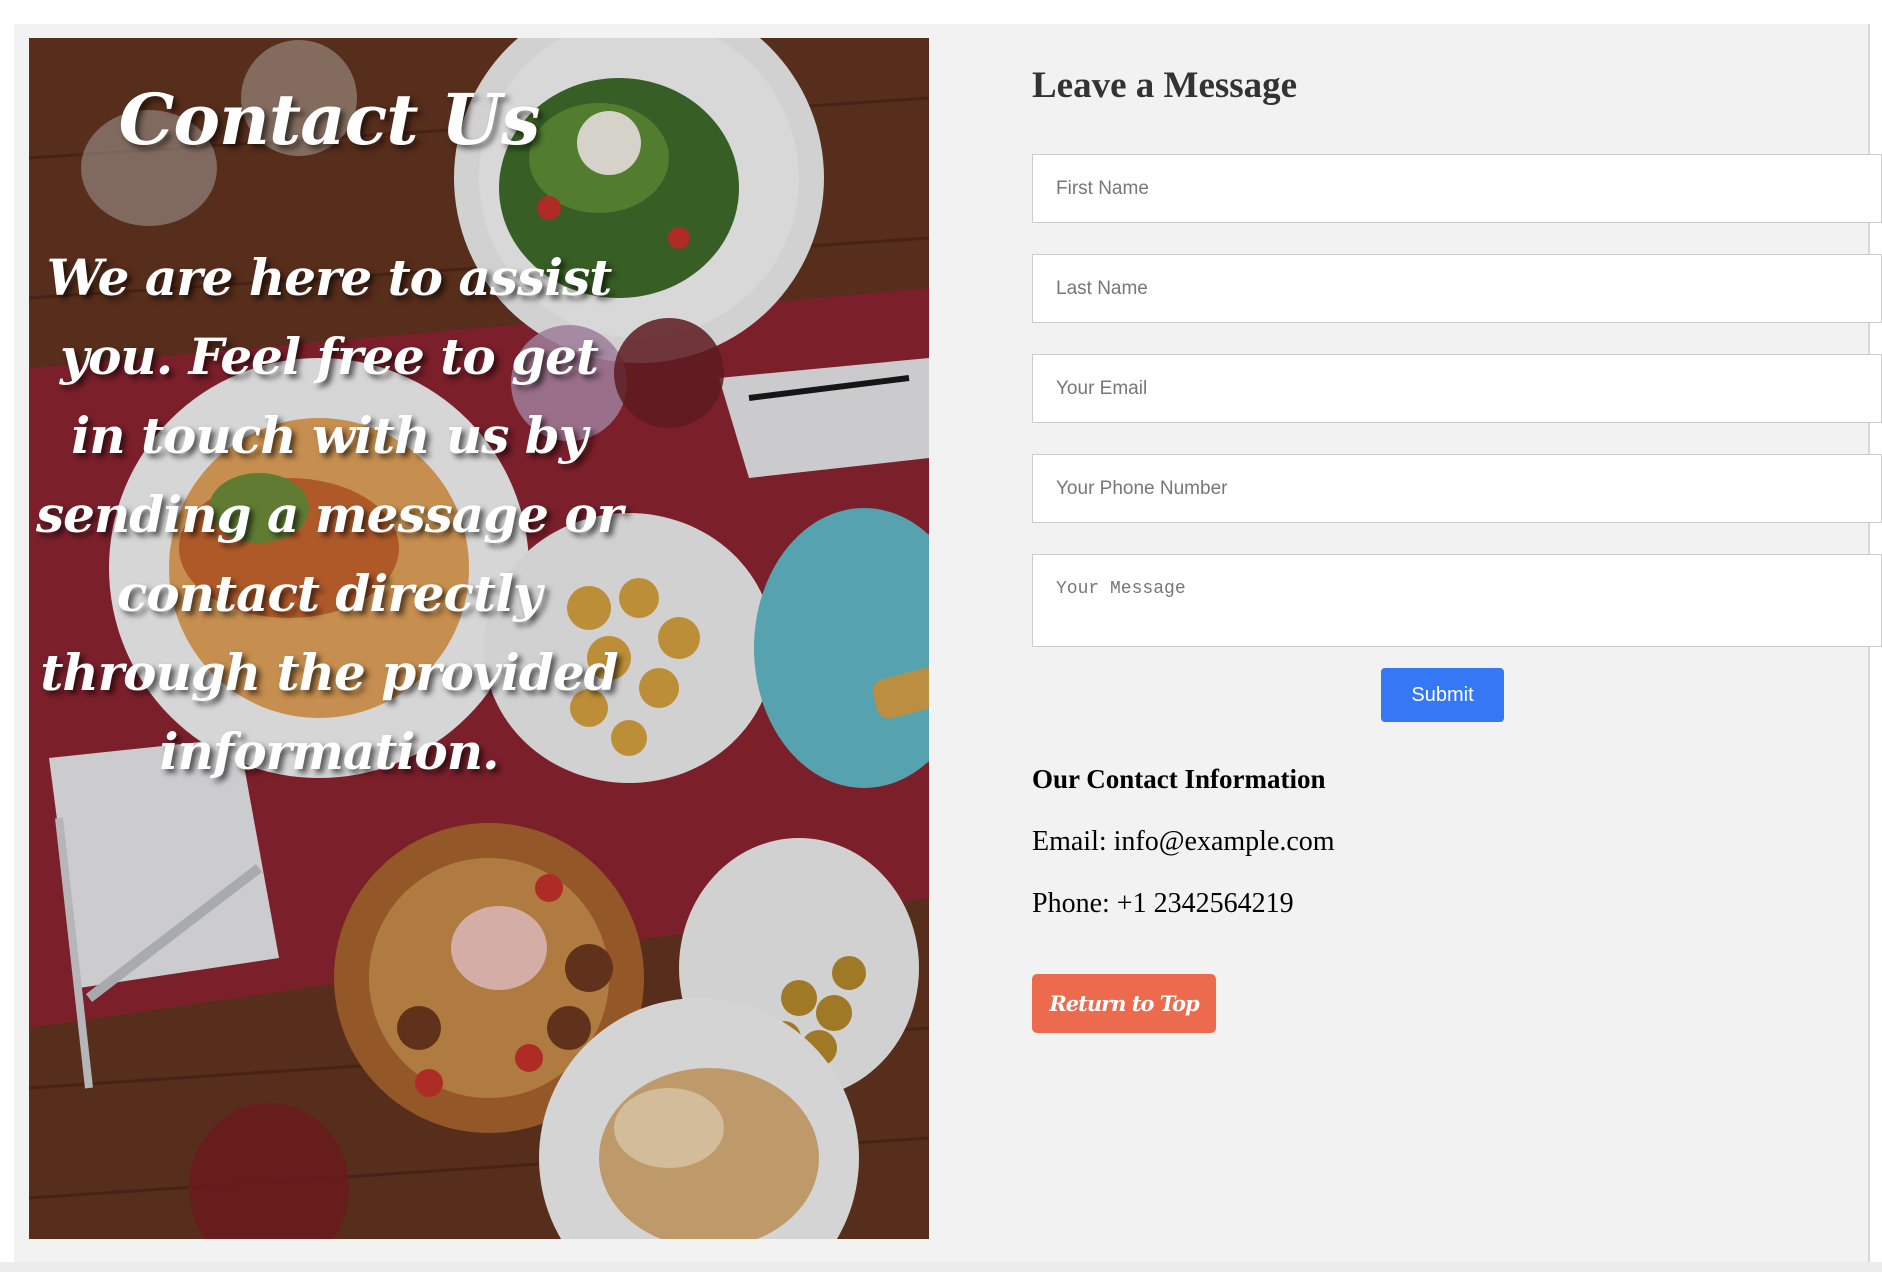 Image resolution: width=1882 pixels, height=1272 pixels. Describe the element at coordinates (1165, 85) in the screenshot. I see `form-heading: Leave a Message` at that location.